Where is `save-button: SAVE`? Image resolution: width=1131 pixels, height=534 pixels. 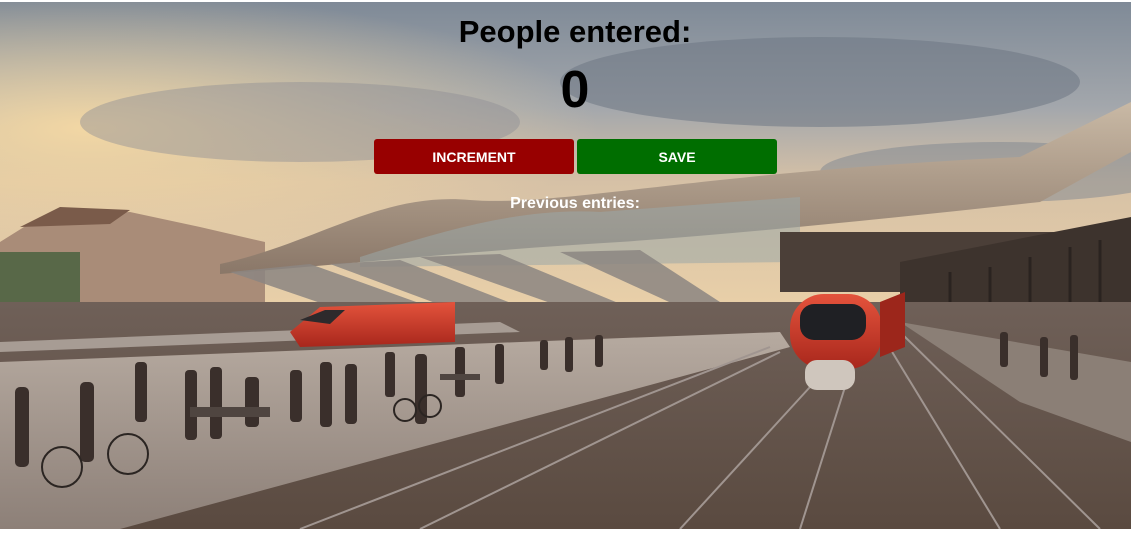
save-button: SAVE is located at coordinates (677, 156).